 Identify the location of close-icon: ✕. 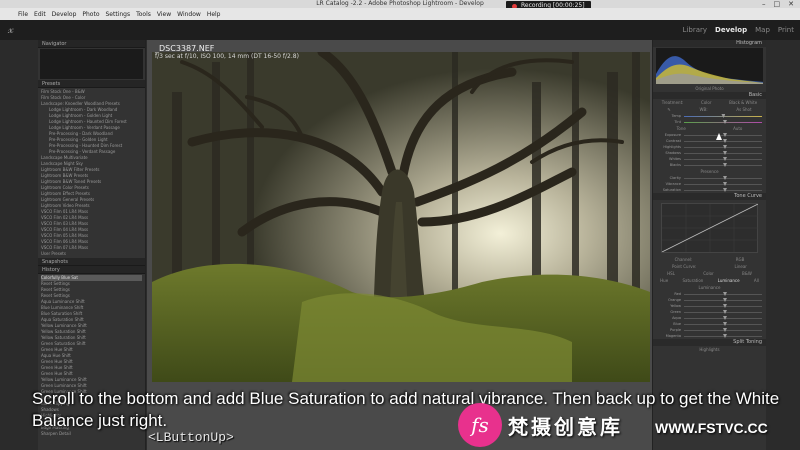
(791, 4).